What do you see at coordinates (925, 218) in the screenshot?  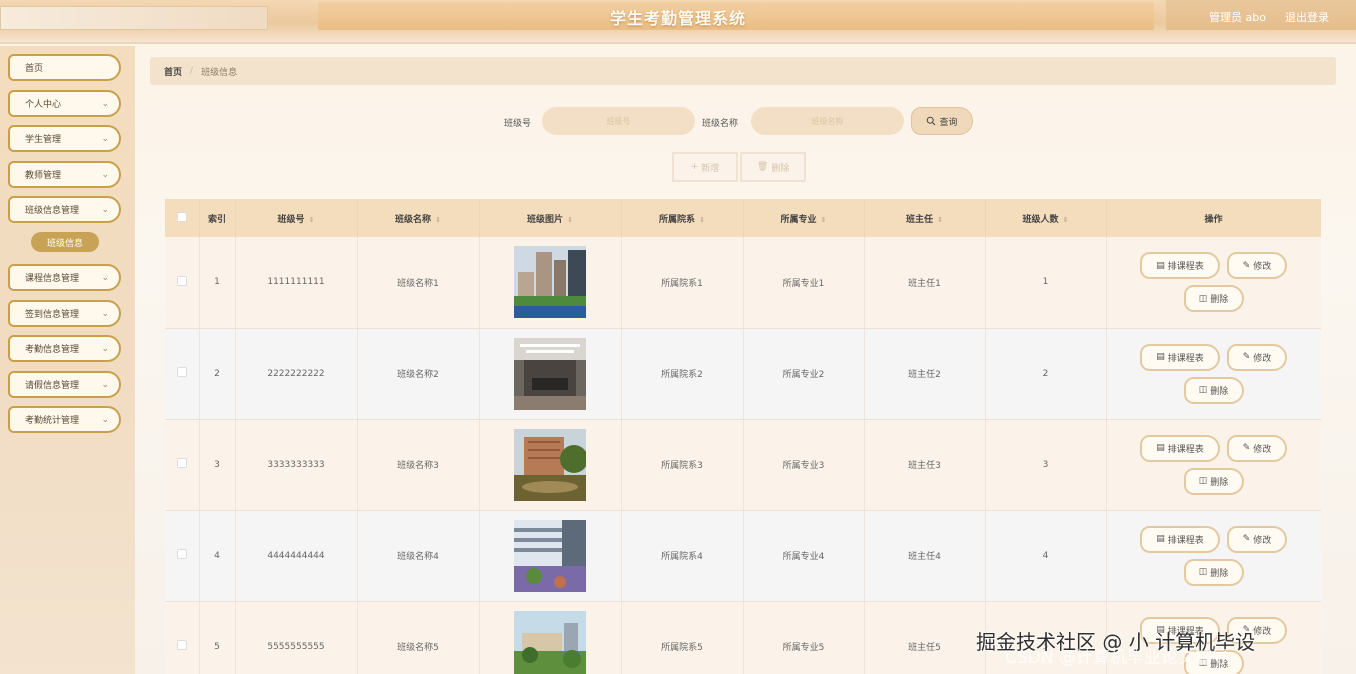 I see `column-header: 班主任 ⇕` at bounding box center [925, 218].